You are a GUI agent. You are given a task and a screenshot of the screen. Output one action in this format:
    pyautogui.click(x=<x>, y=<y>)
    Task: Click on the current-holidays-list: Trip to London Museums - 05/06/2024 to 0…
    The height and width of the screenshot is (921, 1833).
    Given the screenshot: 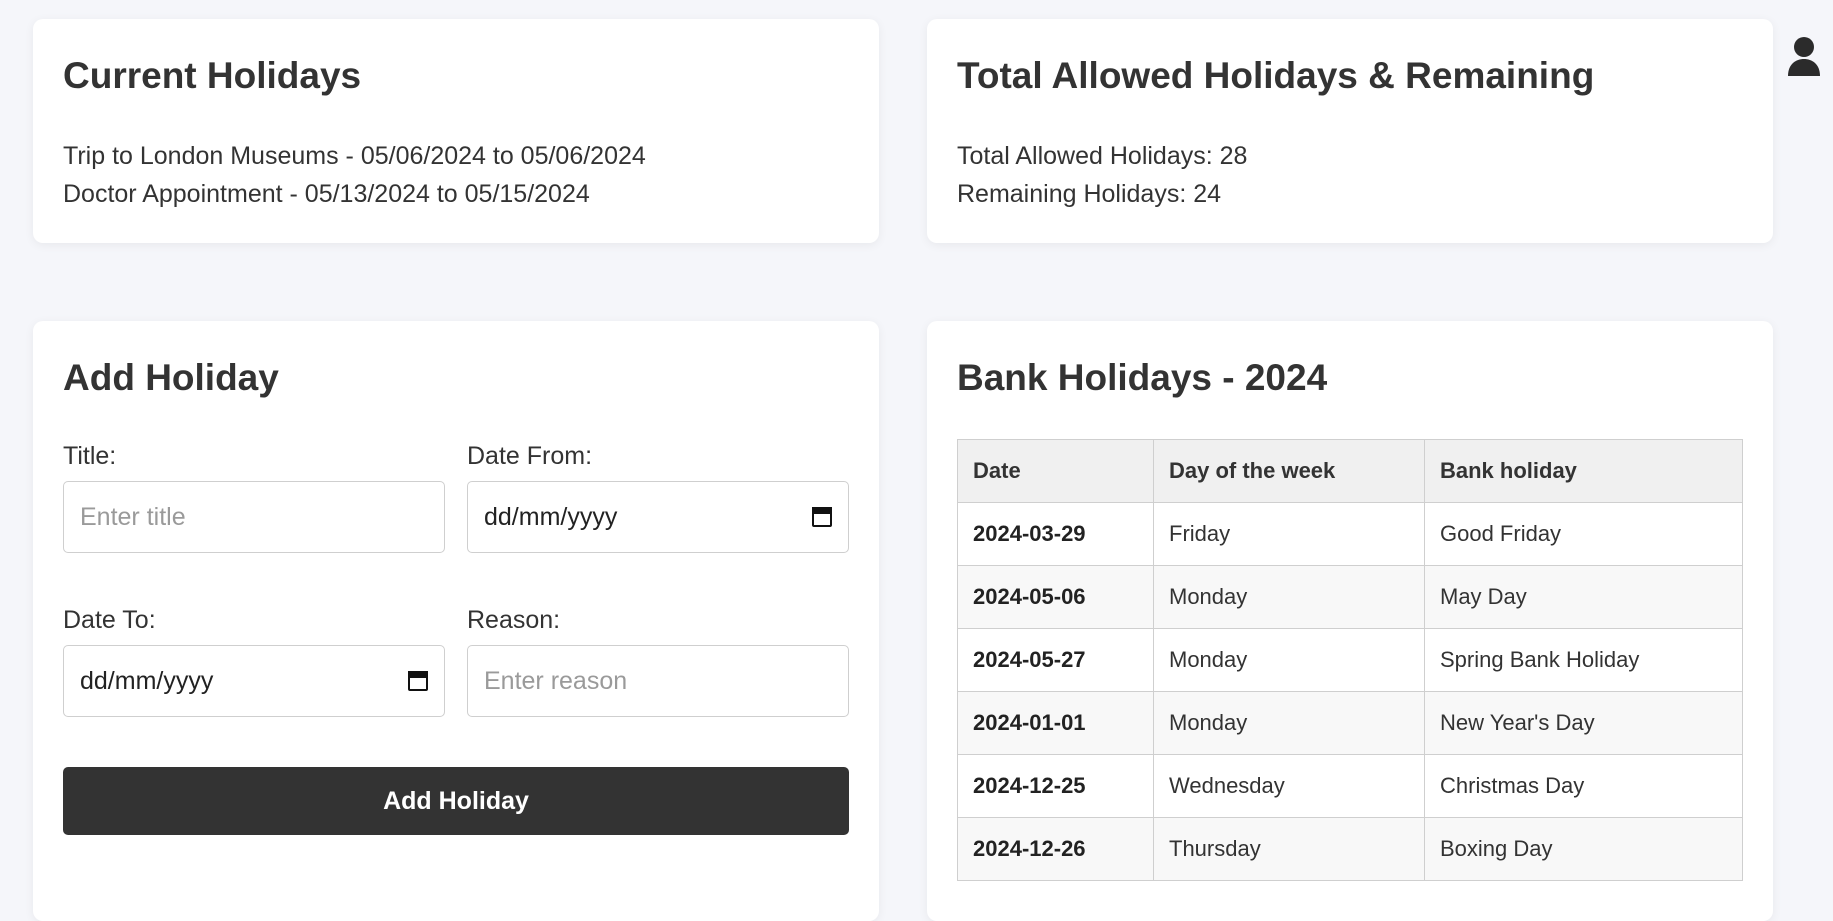 What is the action you would take?
    pyautogui.click(x=456, y=175)
    